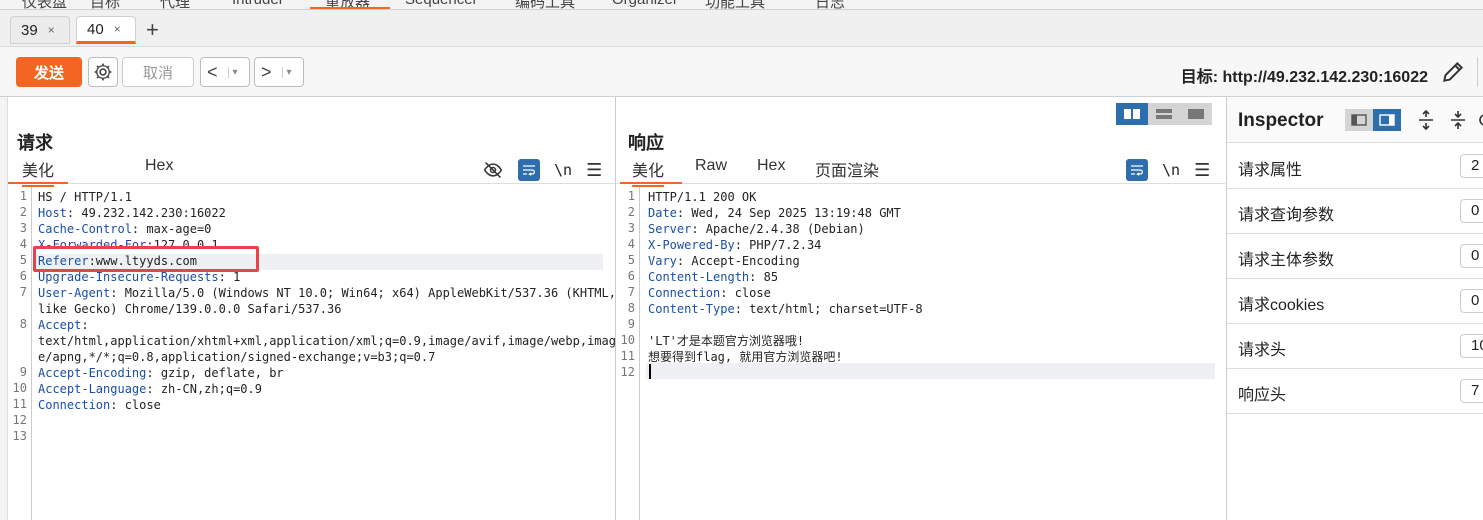  I want to click on code-line: Accept-Encoding: gzip, deflate, br, so click(161, 373).